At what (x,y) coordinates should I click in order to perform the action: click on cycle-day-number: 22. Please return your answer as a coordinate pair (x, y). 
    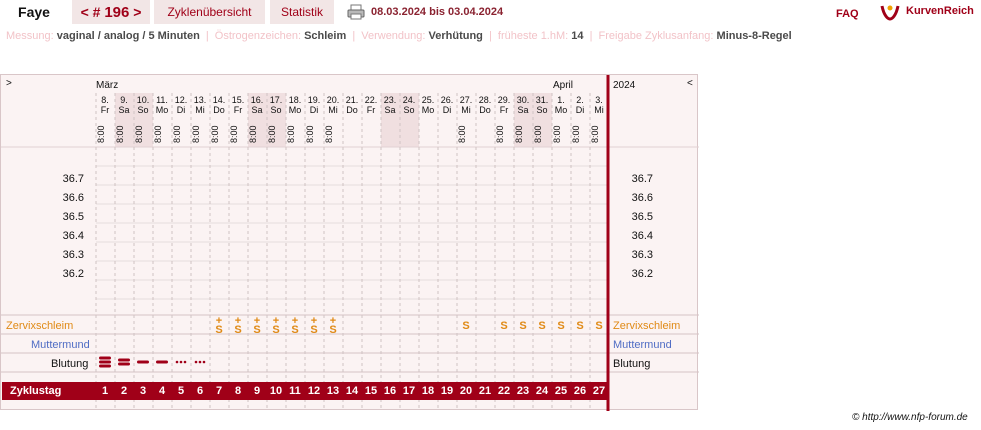
    Looking at the image, I should click on (504, 391).